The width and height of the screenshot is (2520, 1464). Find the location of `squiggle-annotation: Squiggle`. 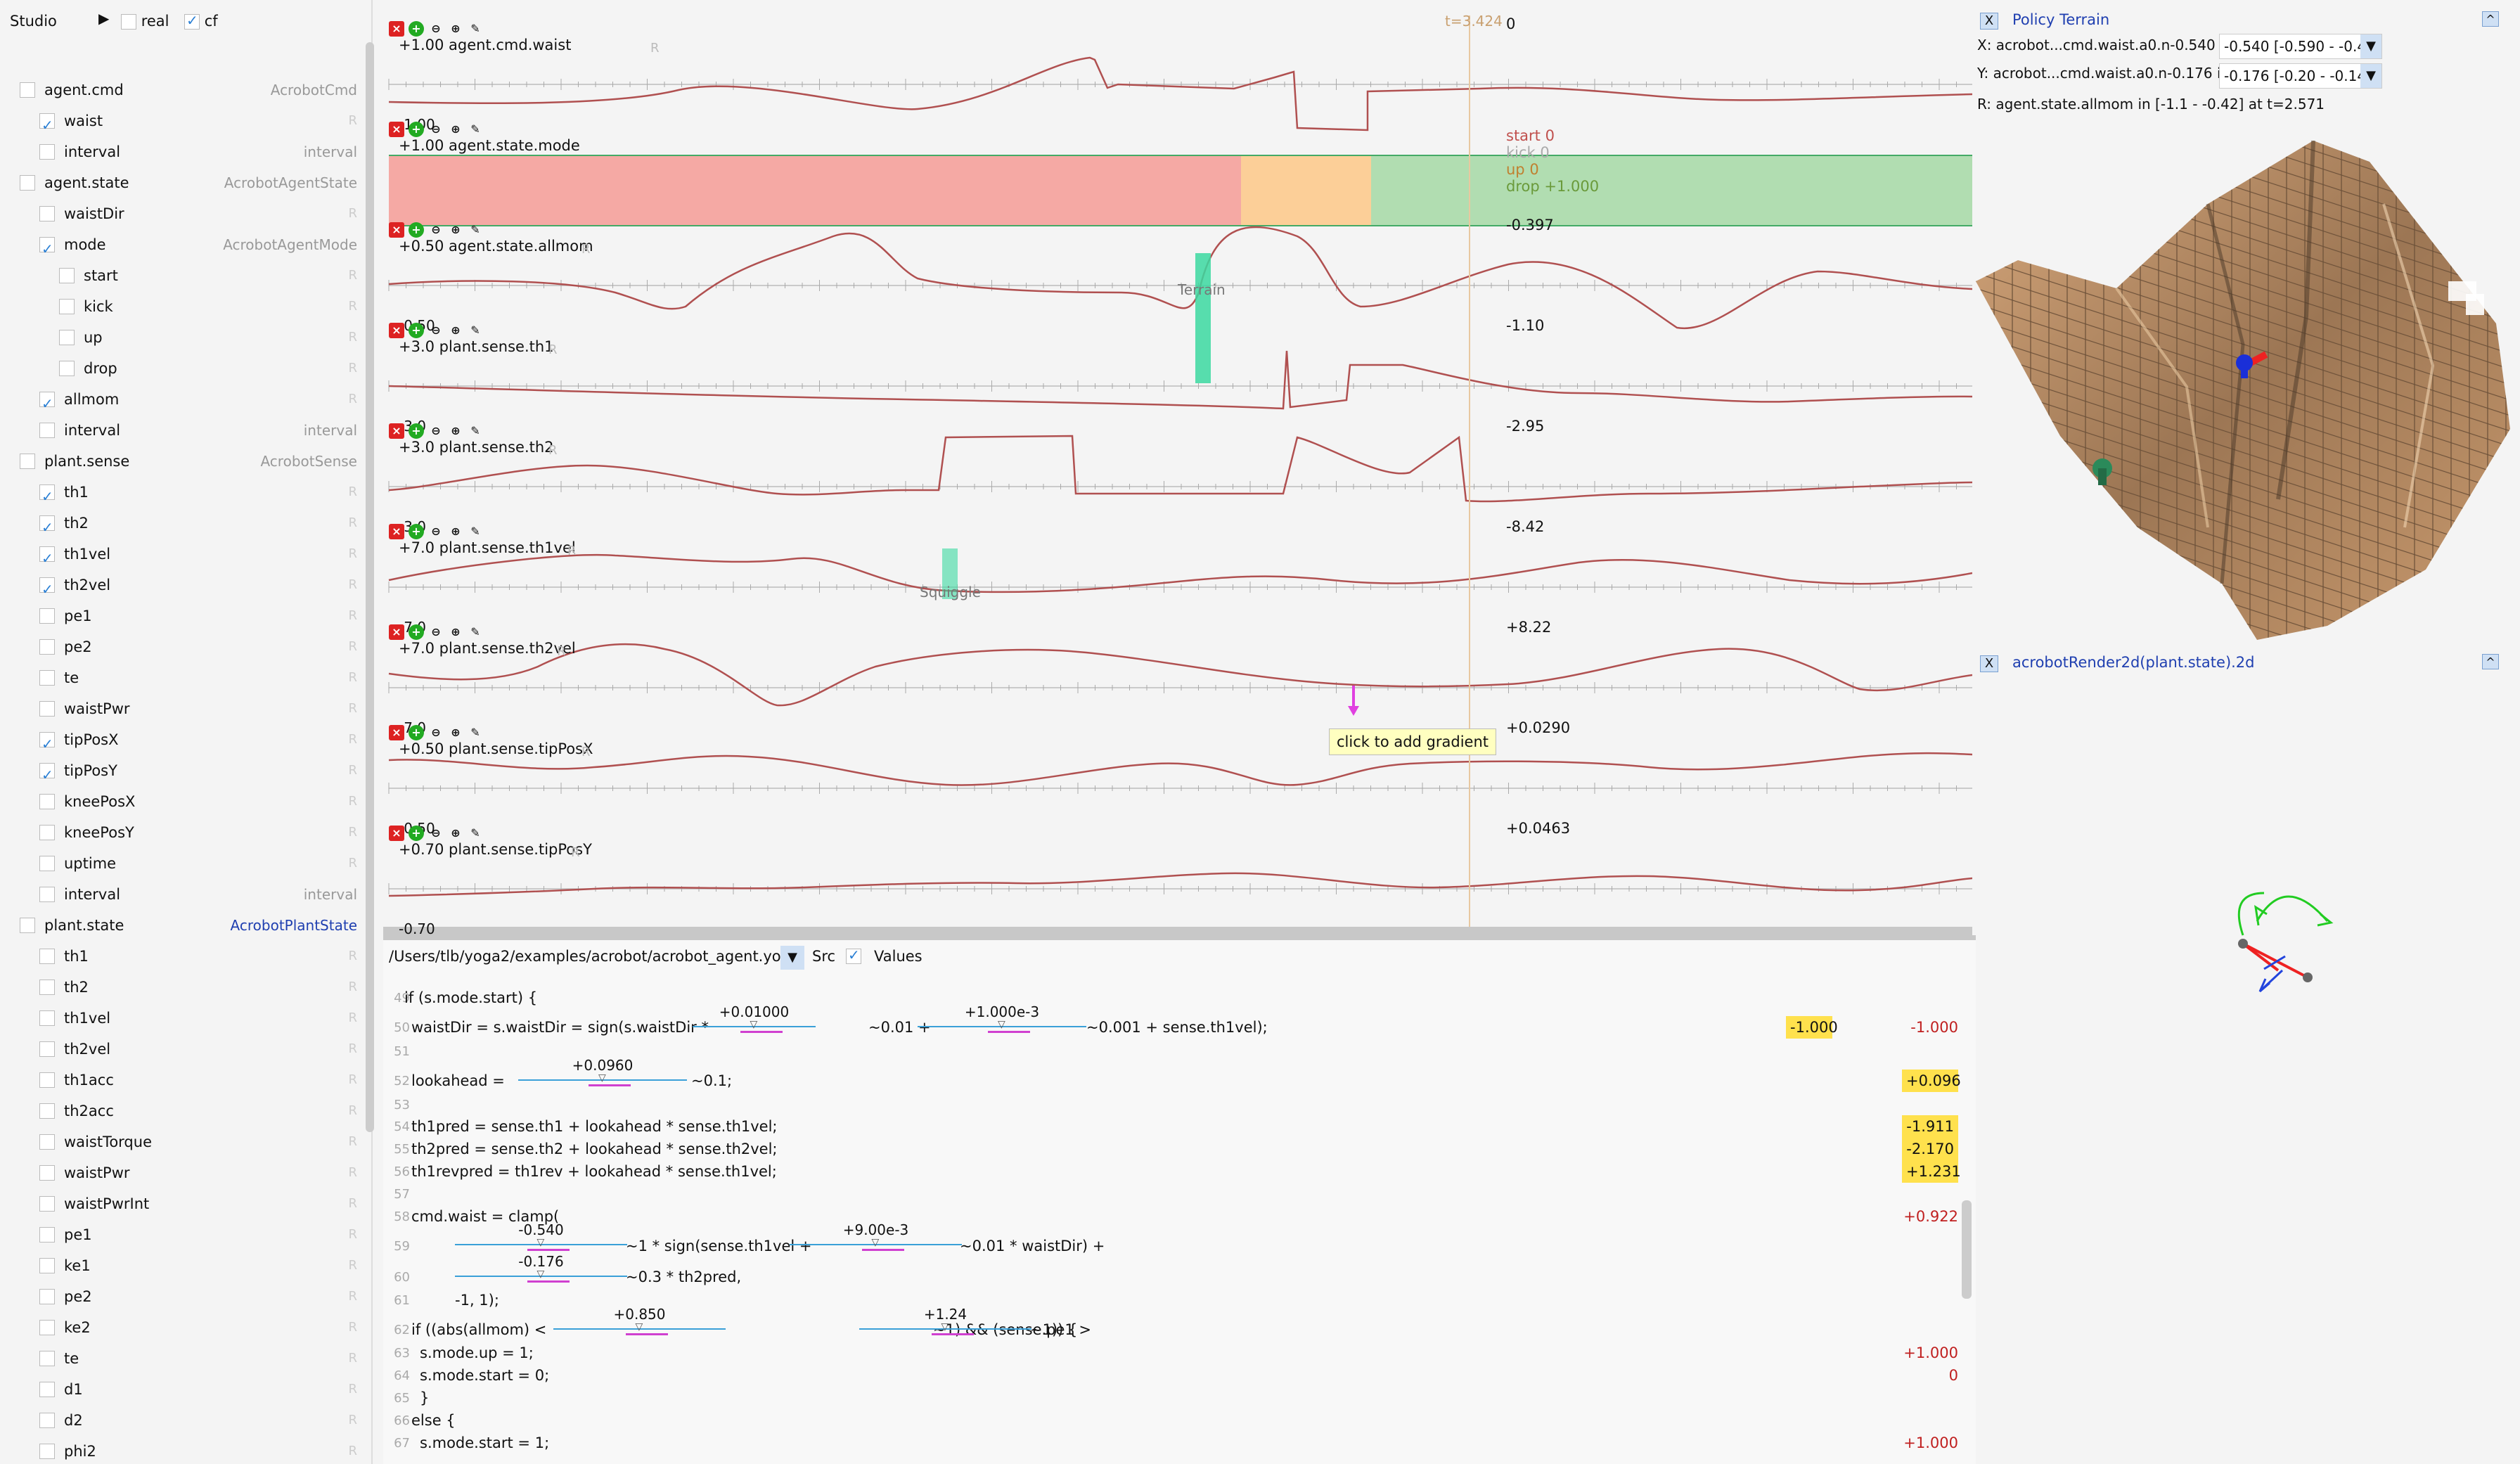

squiggle-annotation: Squiggle is located at coordinates (951, 592).